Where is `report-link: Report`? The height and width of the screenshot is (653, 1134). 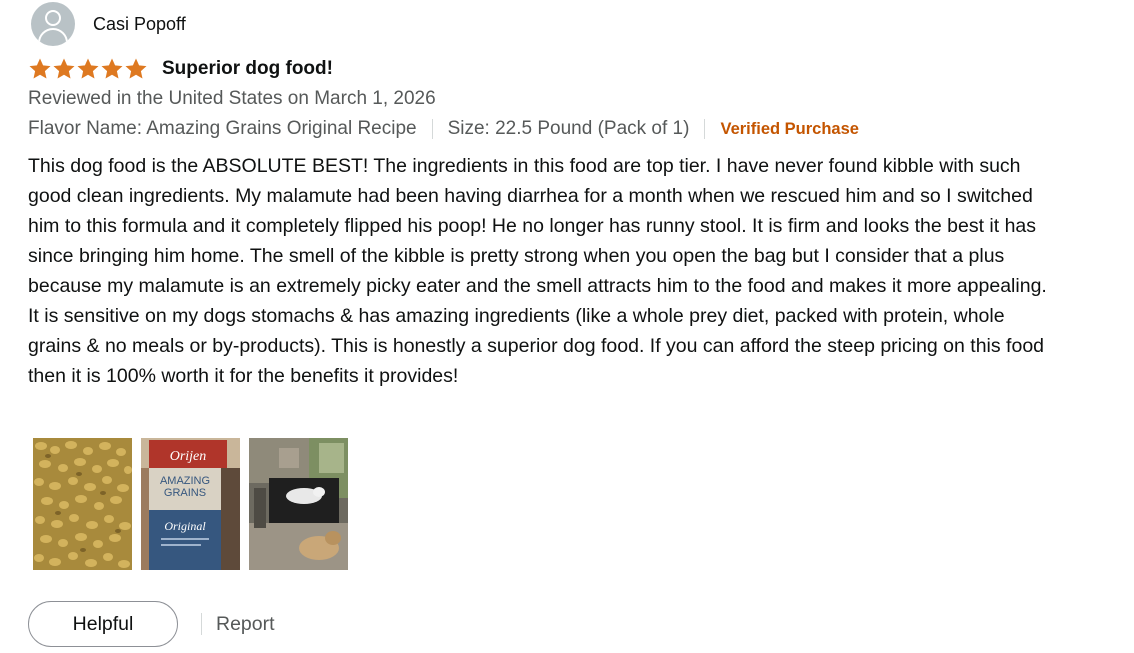 report-link: Report is located at coordinates (245, 624).